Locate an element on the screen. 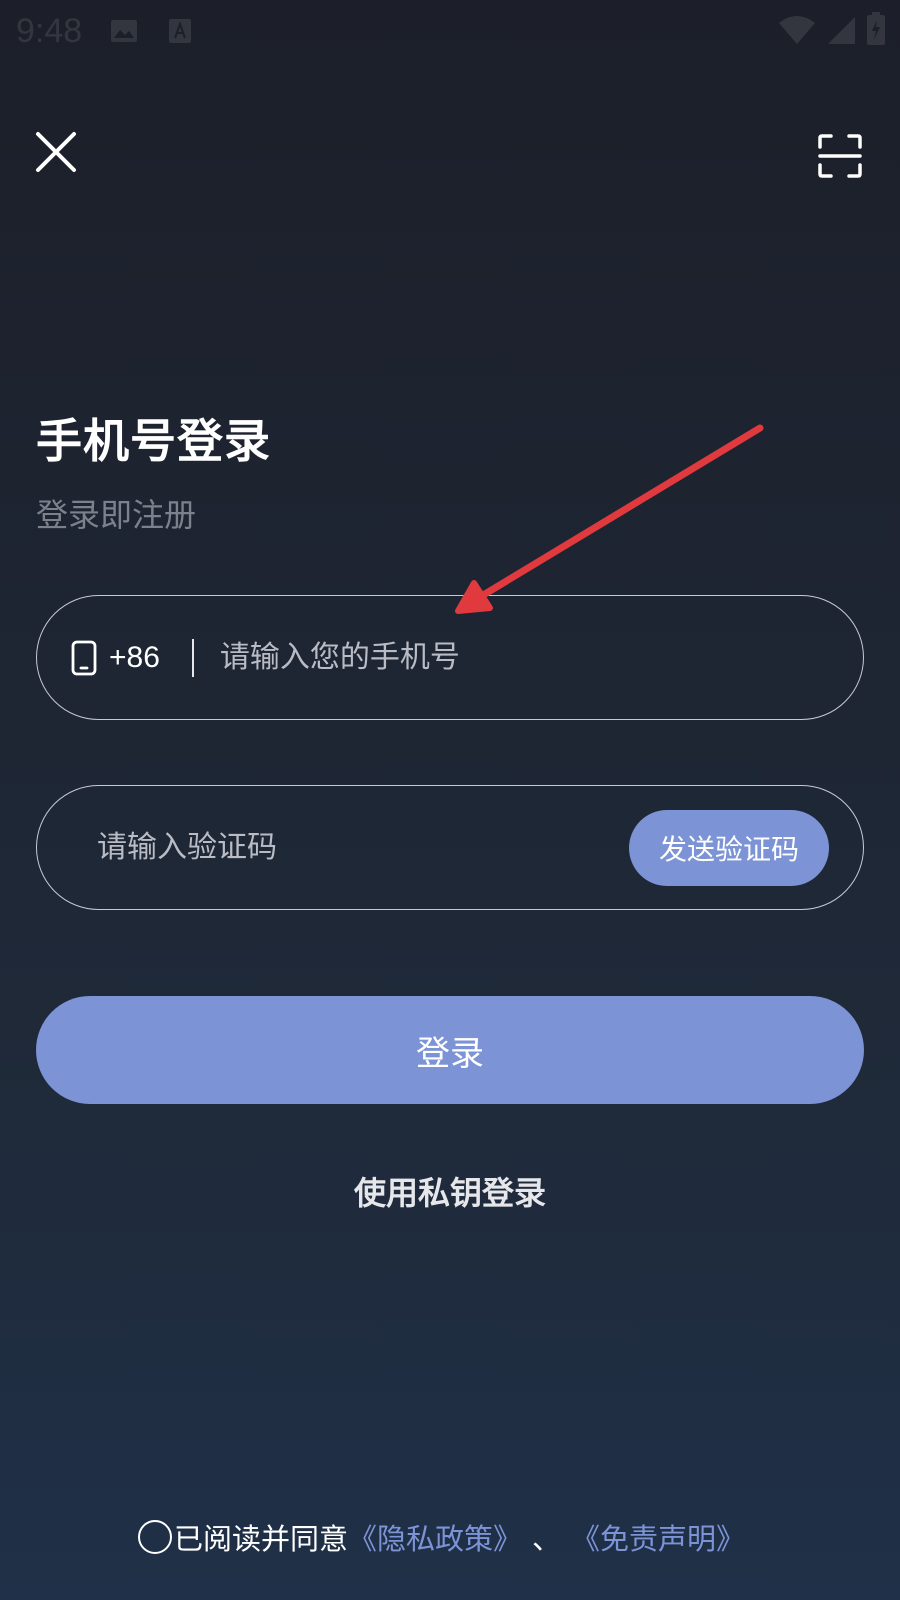  scan-button is located at coordinates (840, 156).